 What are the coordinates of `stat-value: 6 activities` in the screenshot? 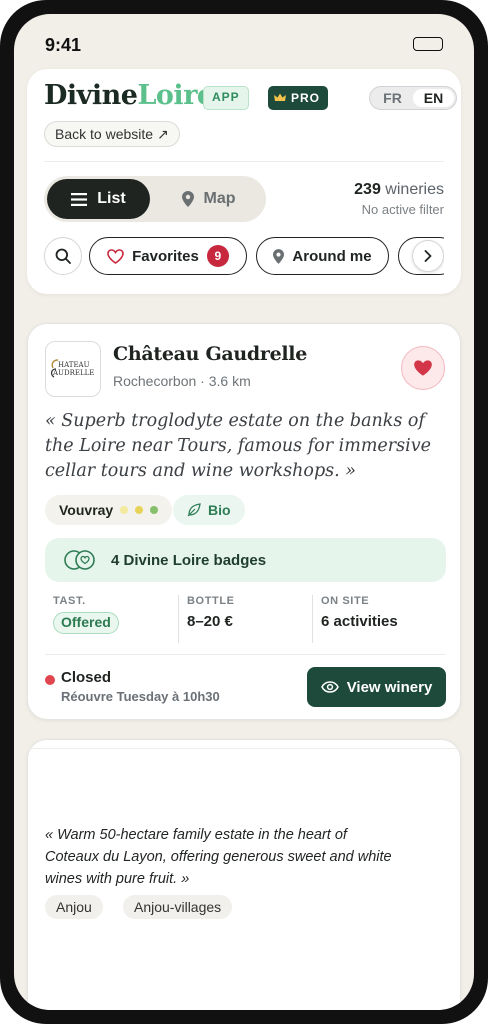 It's located at (359, 621).